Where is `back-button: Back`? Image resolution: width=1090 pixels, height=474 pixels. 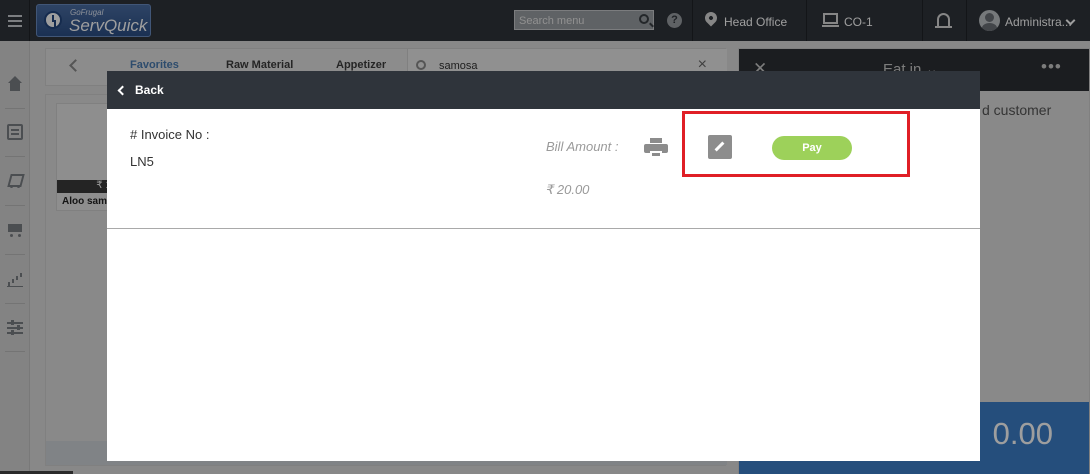
back-button: Back is located at coordinates (139, 90).